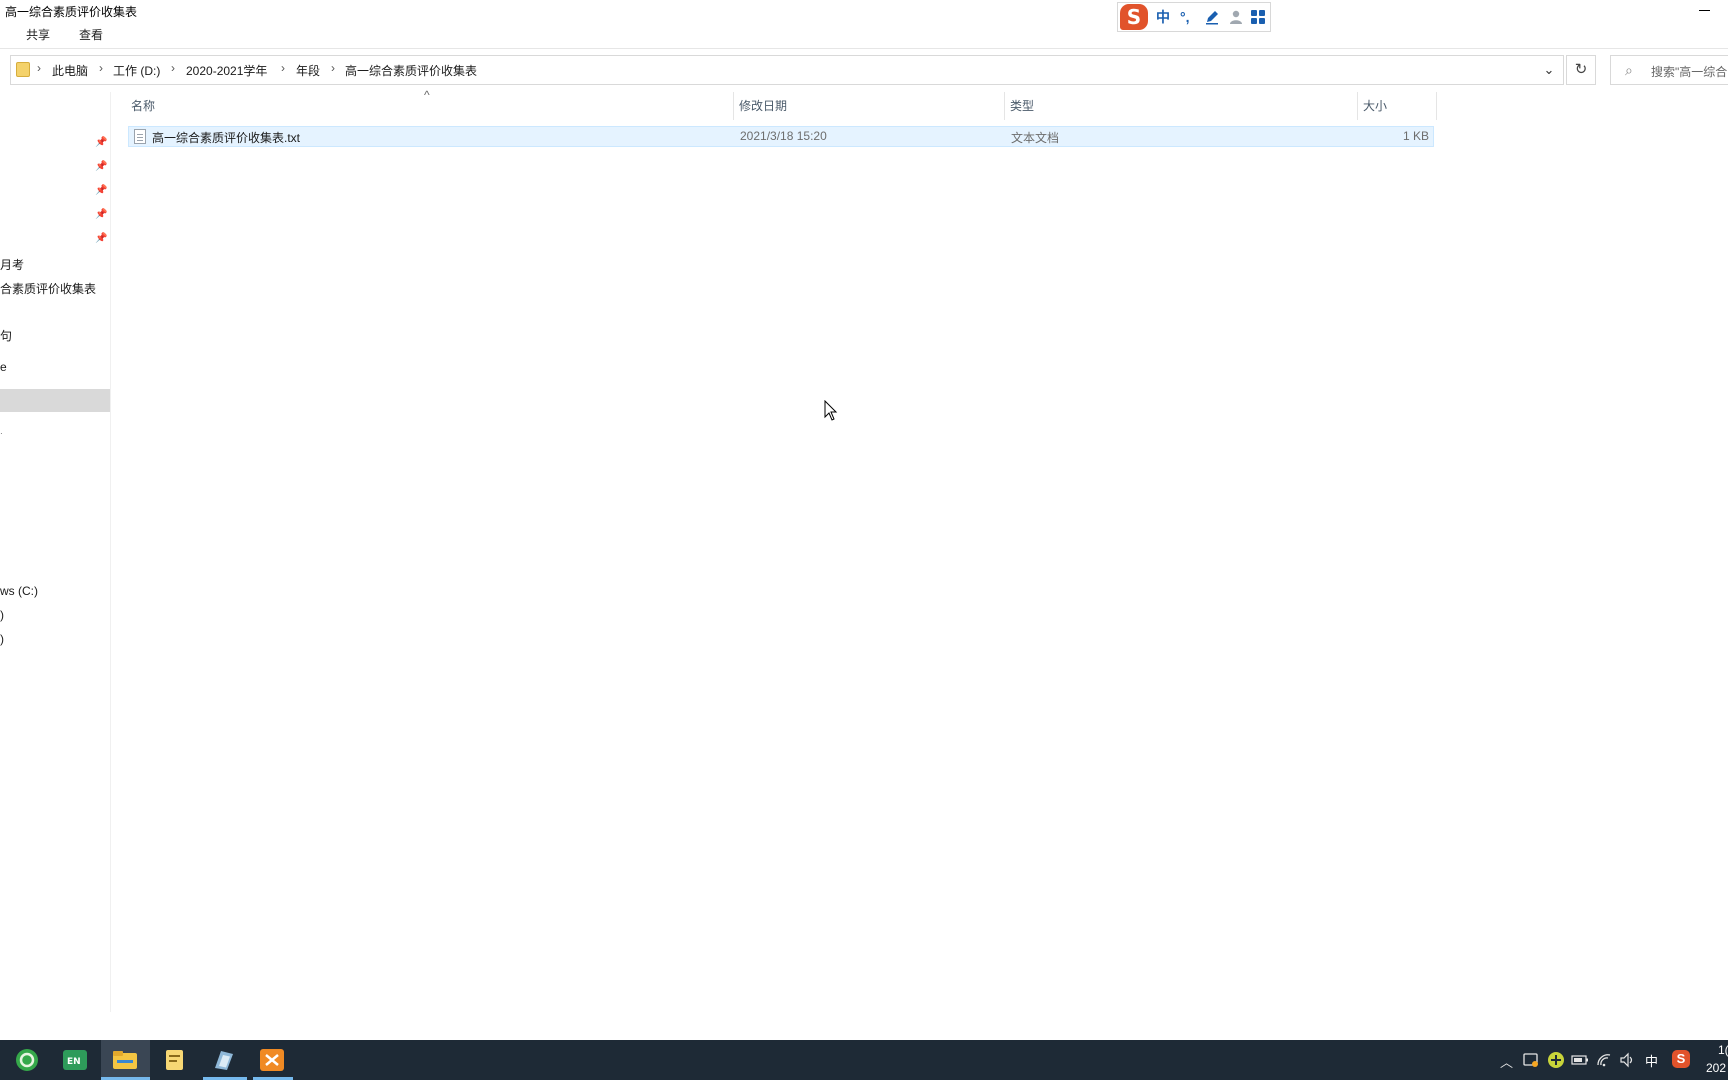 This screenshot has width=1728, height=1080. I want to click on add-tray-icon, so click(1556, 1061).